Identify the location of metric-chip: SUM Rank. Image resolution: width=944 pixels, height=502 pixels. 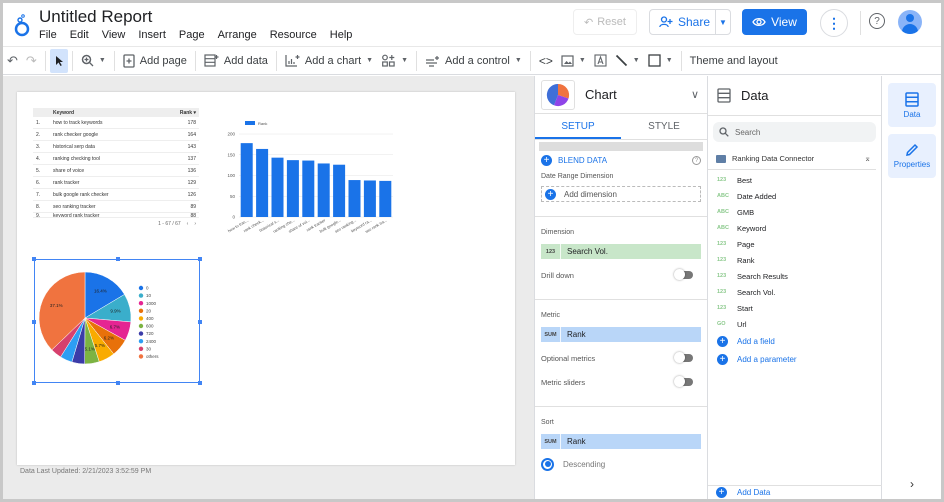
(621, 334).